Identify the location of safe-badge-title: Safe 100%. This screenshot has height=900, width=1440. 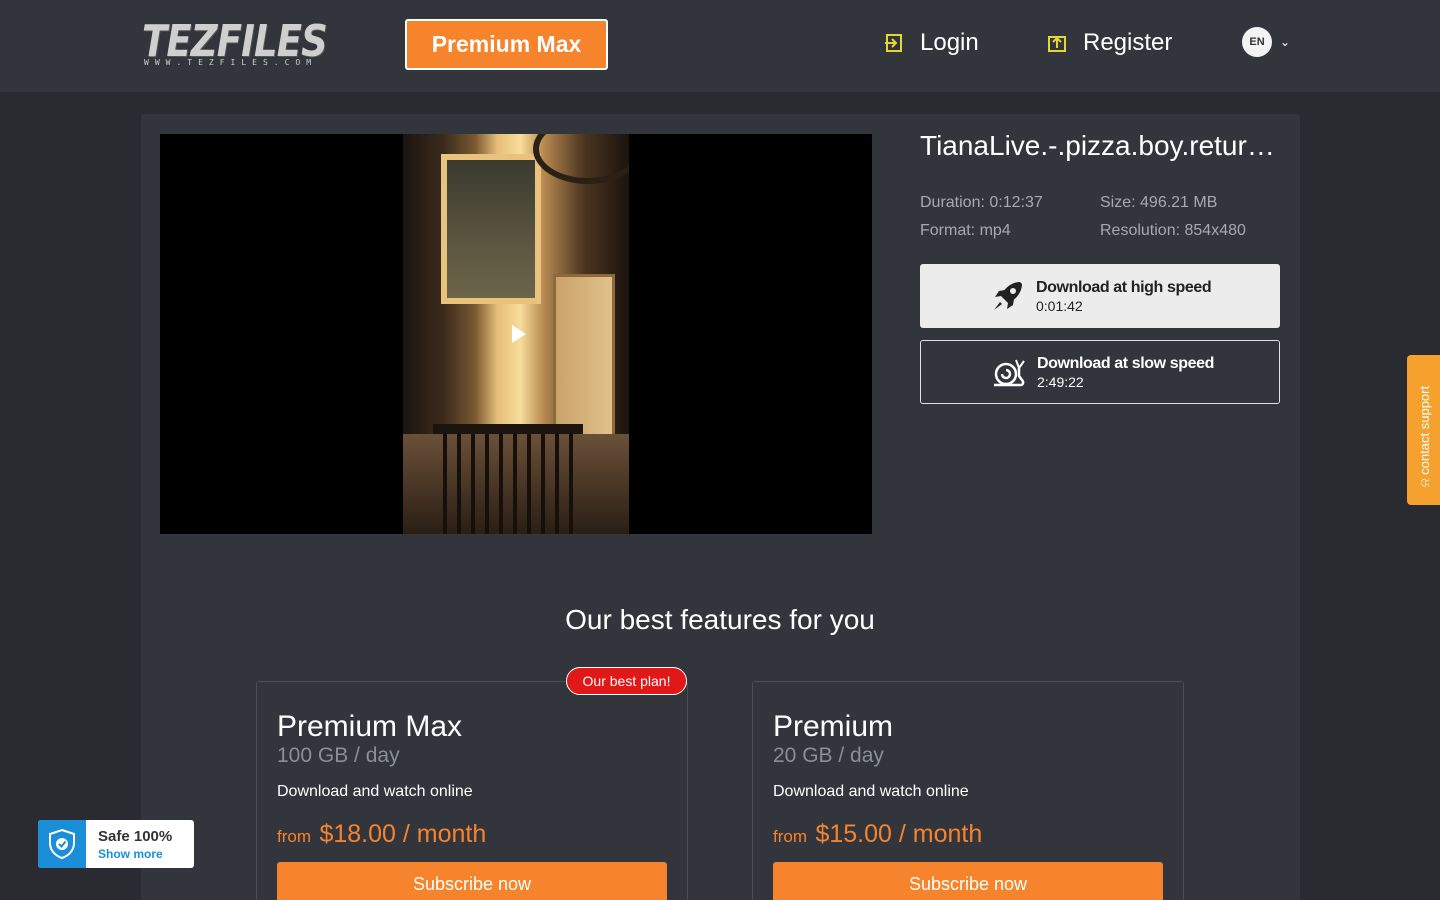
(135, 836).